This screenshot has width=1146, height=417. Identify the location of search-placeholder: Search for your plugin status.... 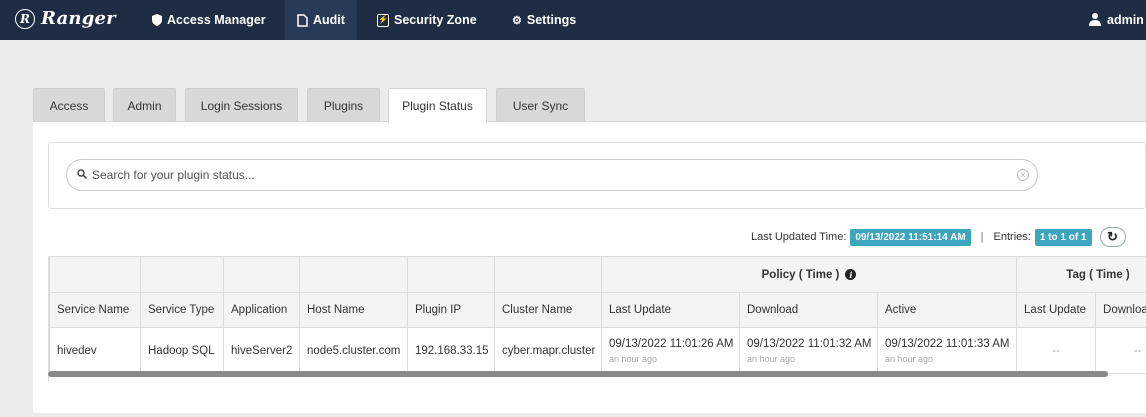
(173, 175).